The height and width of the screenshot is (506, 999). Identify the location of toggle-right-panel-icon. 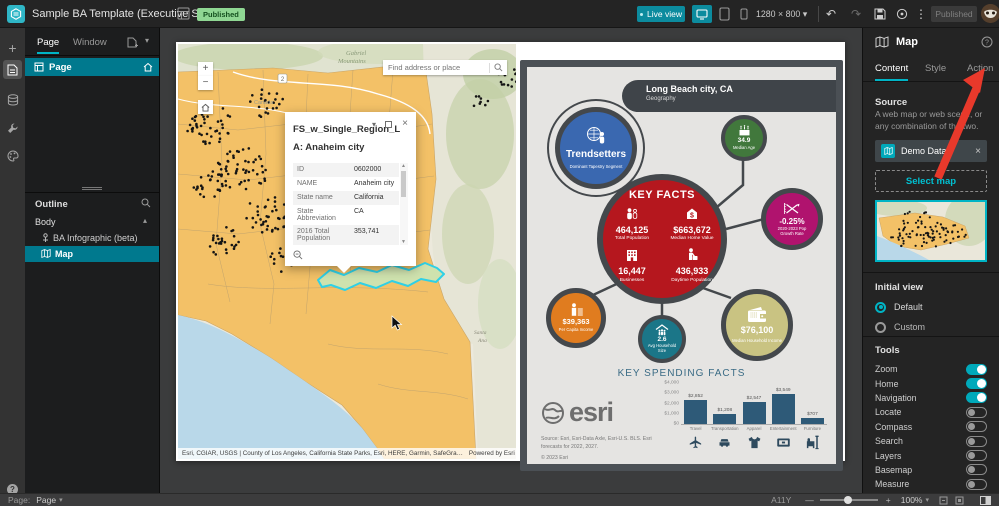
(985, 500).